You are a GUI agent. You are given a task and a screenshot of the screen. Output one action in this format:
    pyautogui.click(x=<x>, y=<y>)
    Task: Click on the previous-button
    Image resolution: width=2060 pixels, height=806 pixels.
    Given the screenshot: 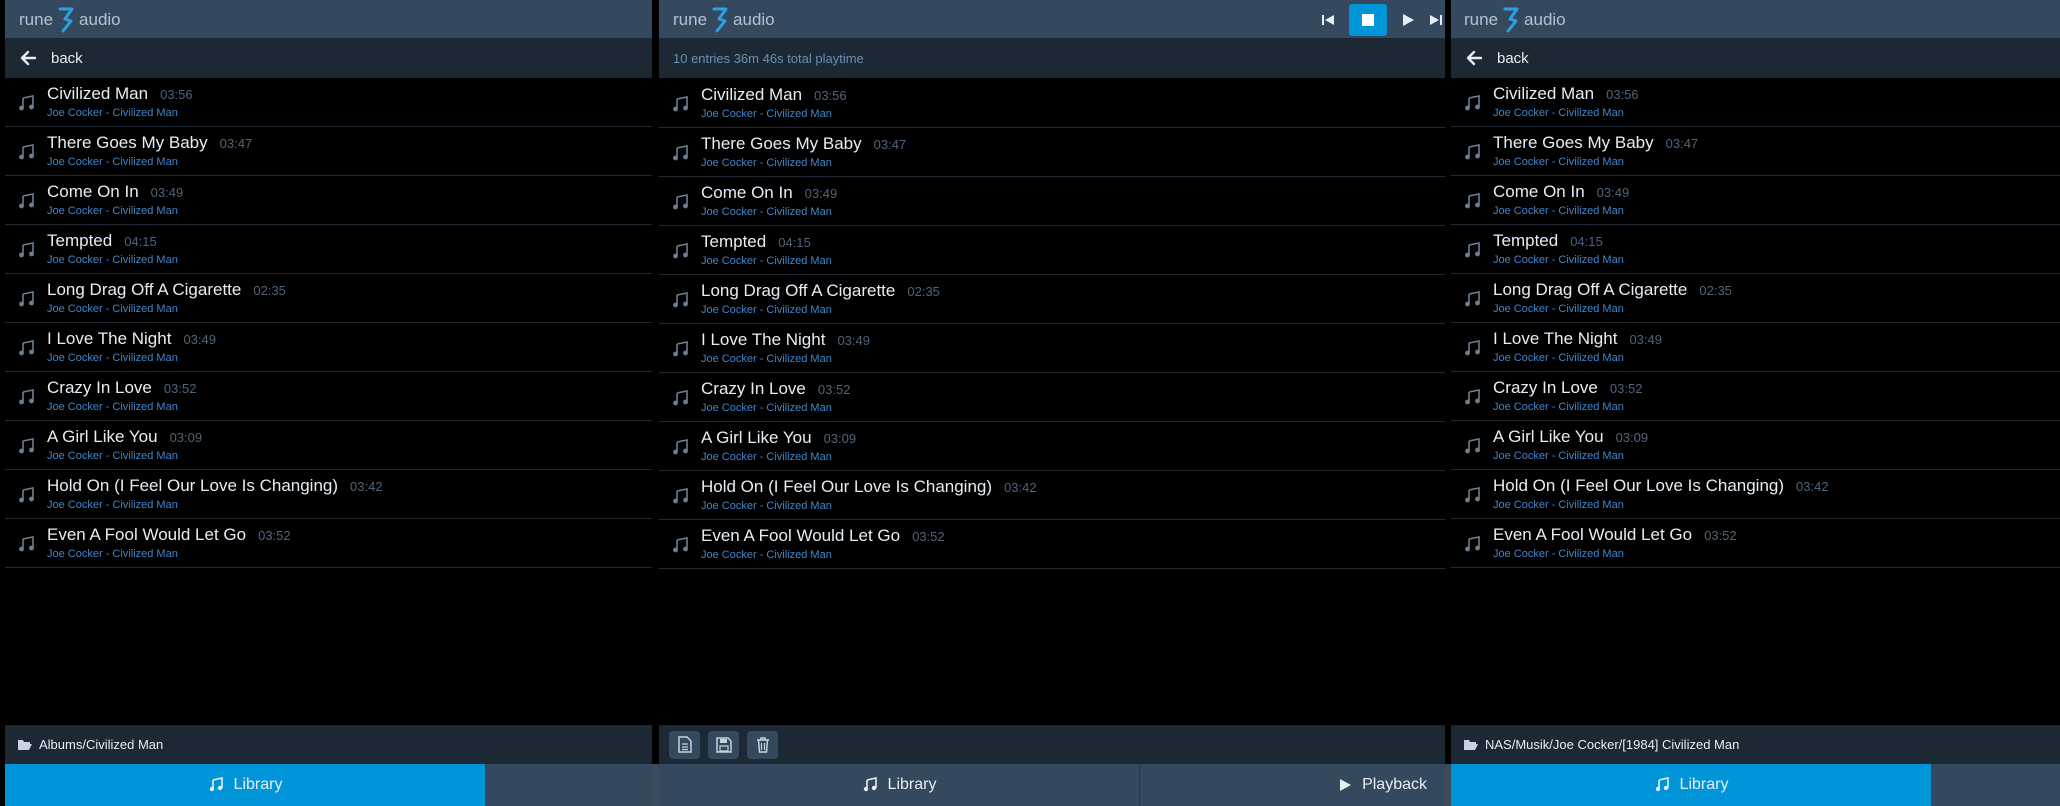 What is the action you would take?
    pyautogui.click(x=1328, y=20)
    